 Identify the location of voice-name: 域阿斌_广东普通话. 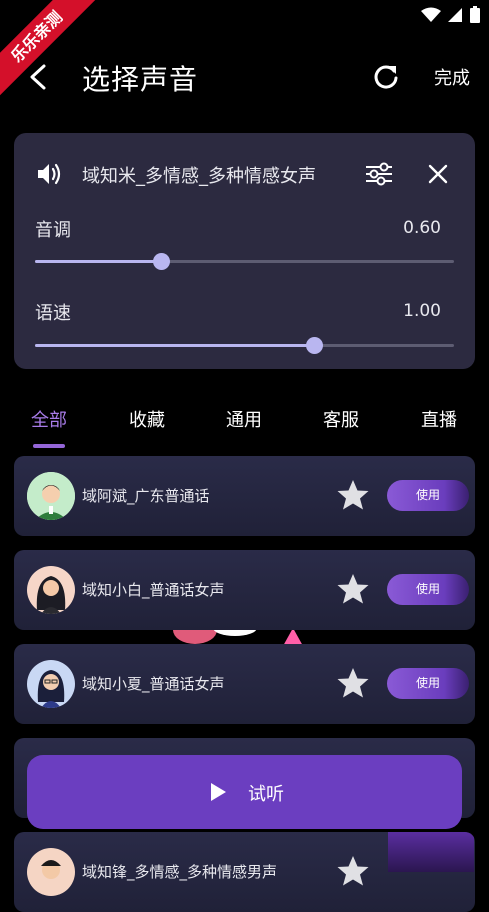
(146, 496).